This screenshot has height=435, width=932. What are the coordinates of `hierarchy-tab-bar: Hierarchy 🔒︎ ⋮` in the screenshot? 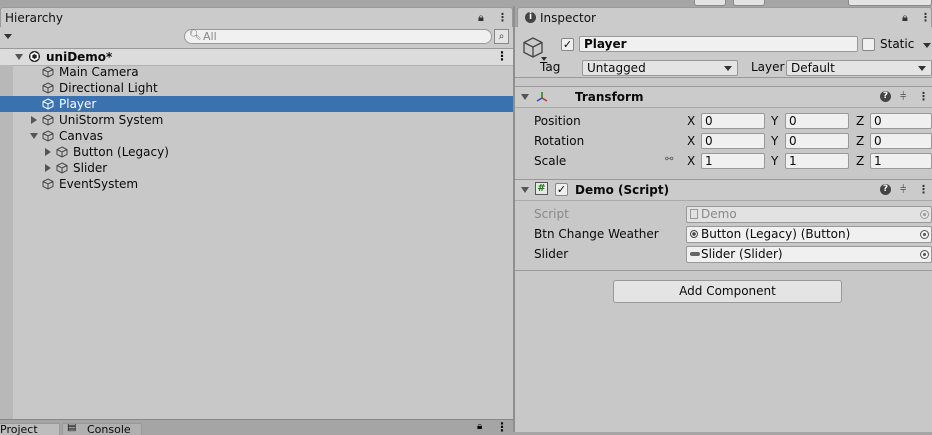 It's located at (256, 17).